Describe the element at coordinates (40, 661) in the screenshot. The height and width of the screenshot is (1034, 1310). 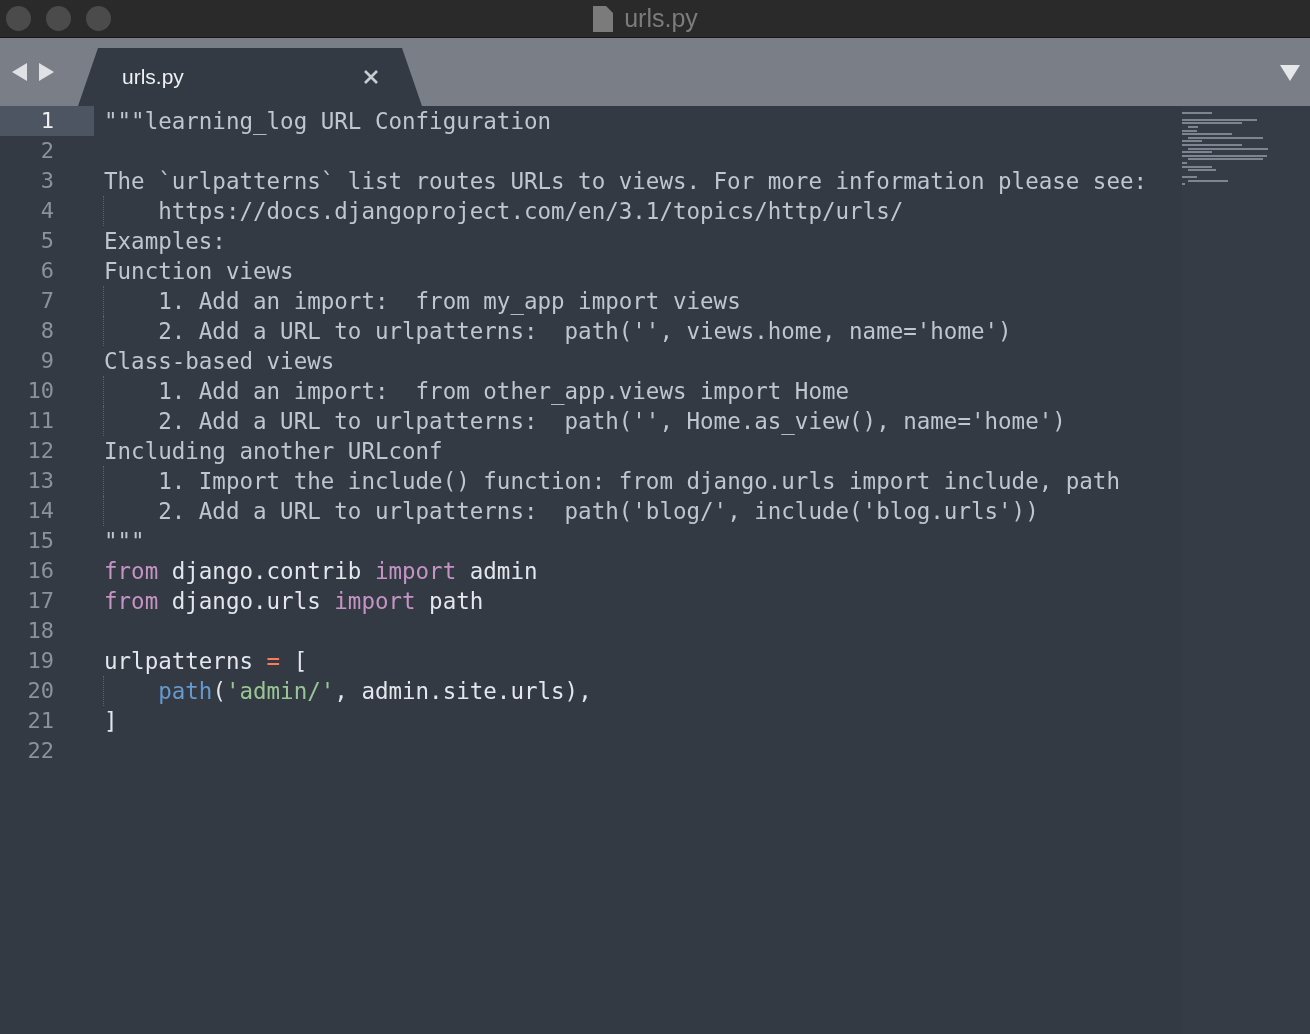
I see `line-number: 19` at that location.